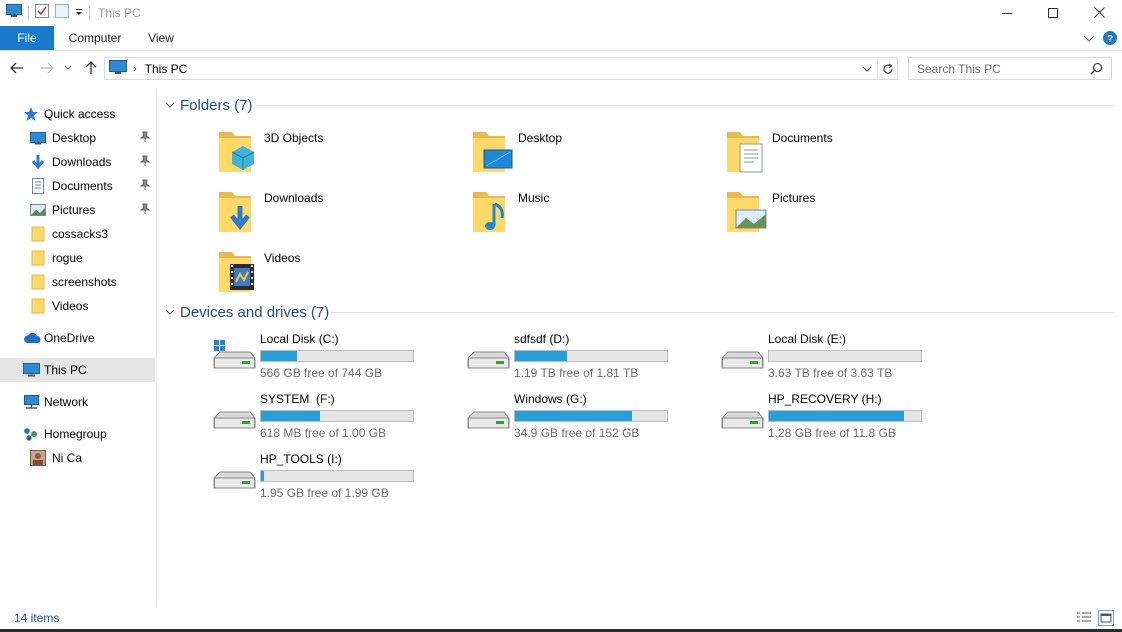 The height and width of the screenshot is (632, 1122). I want to click on recent-locations-button, so click(68, 68).